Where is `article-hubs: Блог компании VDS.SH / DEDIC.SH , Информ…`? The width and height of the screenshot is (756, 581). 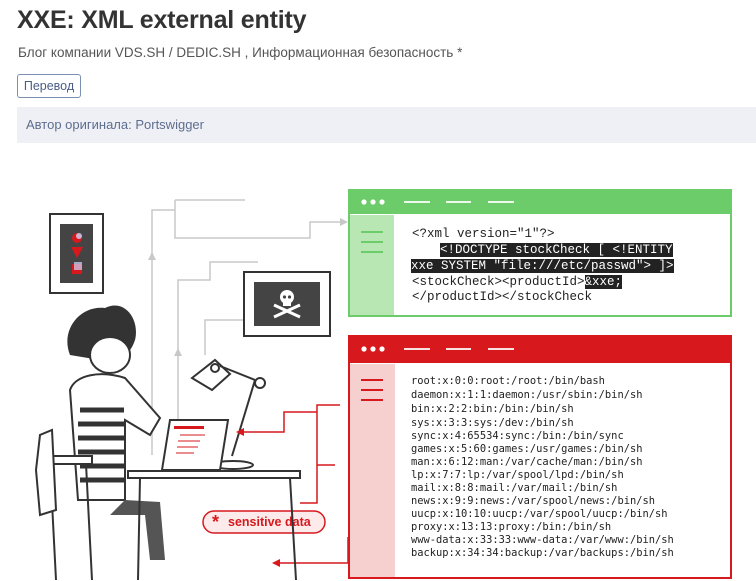
article-hubs: Блог компании VDS.SH / DEDIC.SH , Информ… is located at coordinates (240, 52).